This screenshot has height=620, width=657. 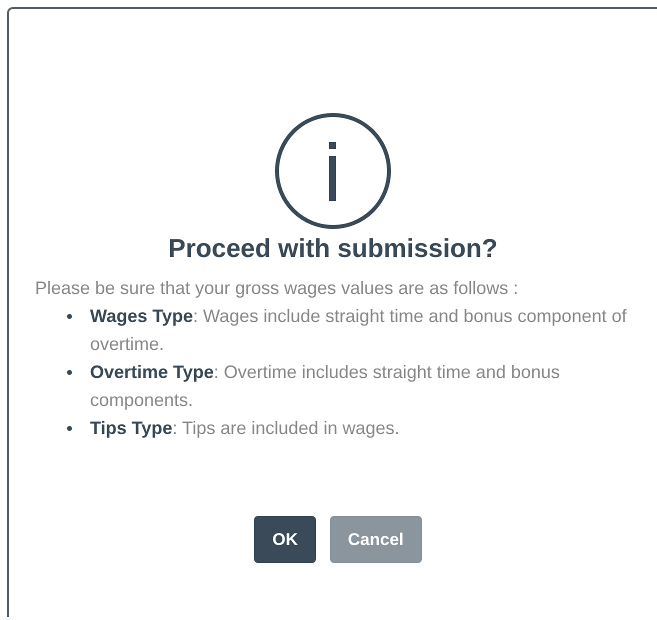 I want to click on list-item-text: Overtime Type: Overtime includes straight time and bonus components., so click(x=325, y=386).